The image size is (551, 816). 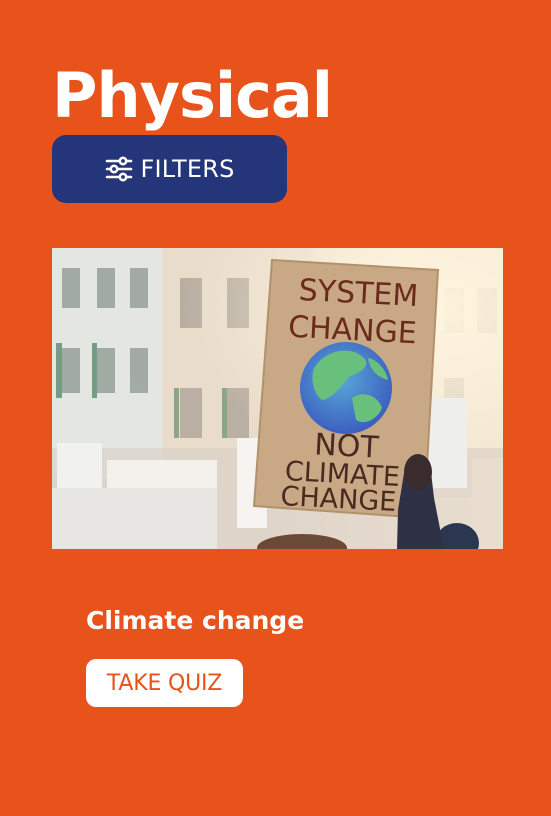 What do you see at coordinates (358, 293) in the screenshot?
I see `svg-text: SYSTEM` at bounding box center [358, 293].